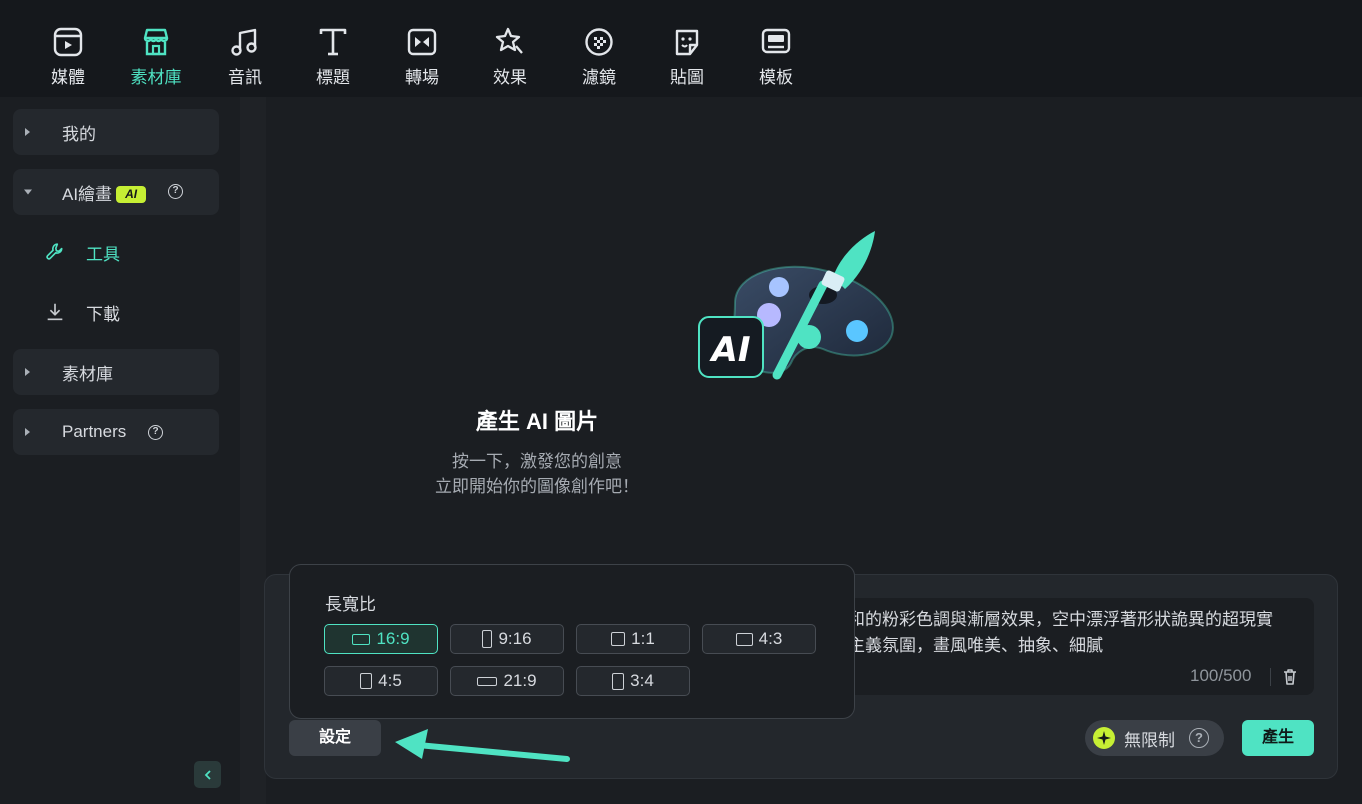  What do you see at coordinates (116, 372) in the screenshot?
I see `sidebar-item-stock: 素材庫` at bounding box center [116, 372].